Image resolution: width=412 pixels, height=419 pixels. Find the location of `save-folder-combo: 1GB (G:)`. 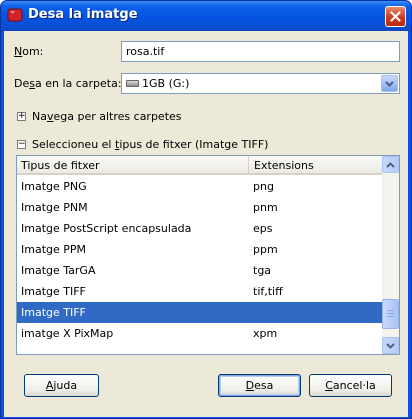

save-folder-combo: 1GB (G:) is located at coordinates (260, 83).